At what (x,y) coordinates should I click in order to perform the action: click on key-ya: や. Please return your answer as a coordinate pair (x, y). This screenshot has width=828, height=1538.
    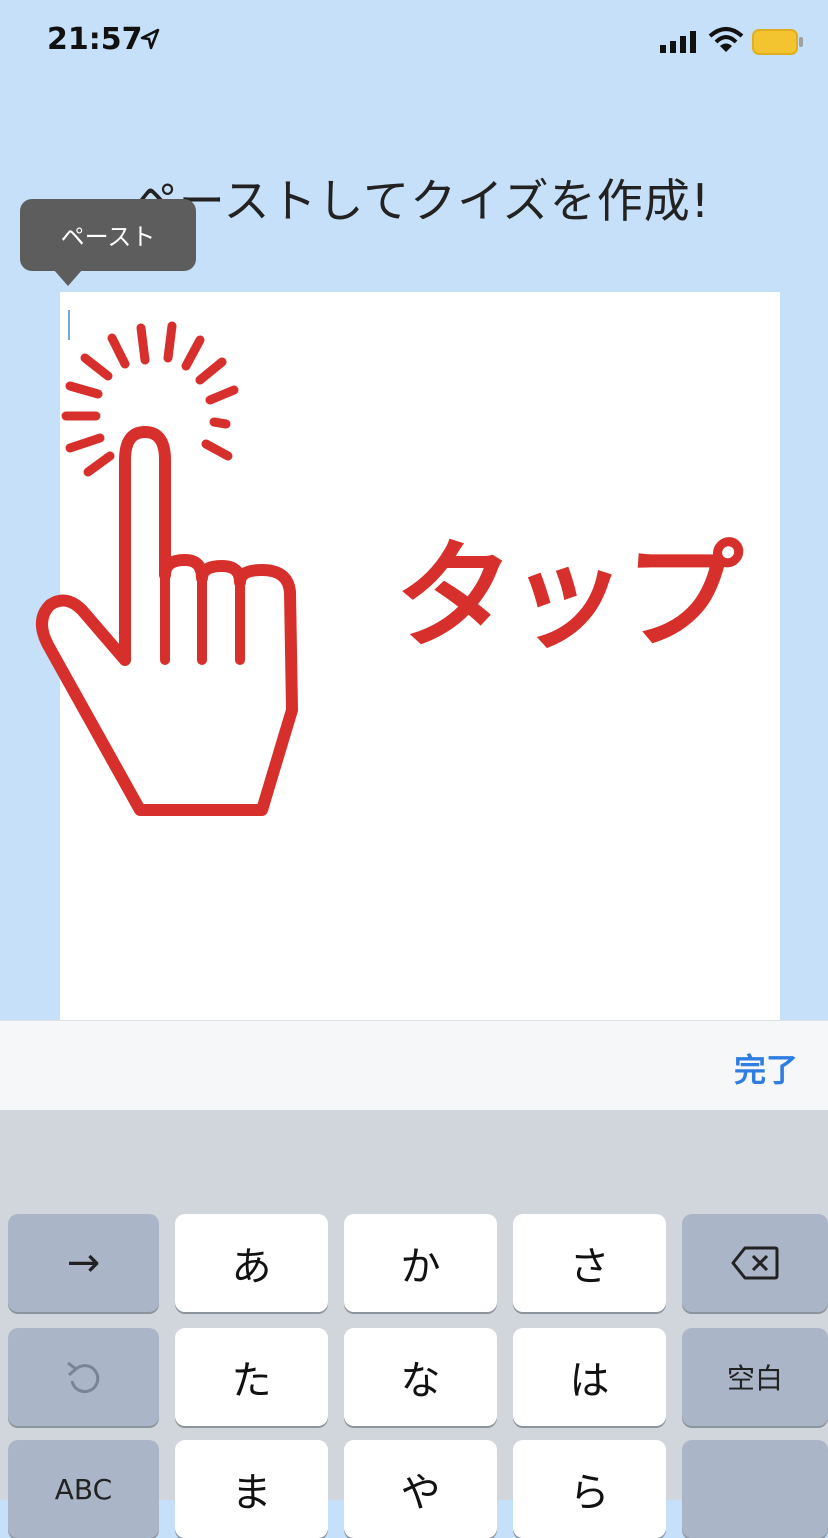
    Looking at the image, I should click on (420, 1489).